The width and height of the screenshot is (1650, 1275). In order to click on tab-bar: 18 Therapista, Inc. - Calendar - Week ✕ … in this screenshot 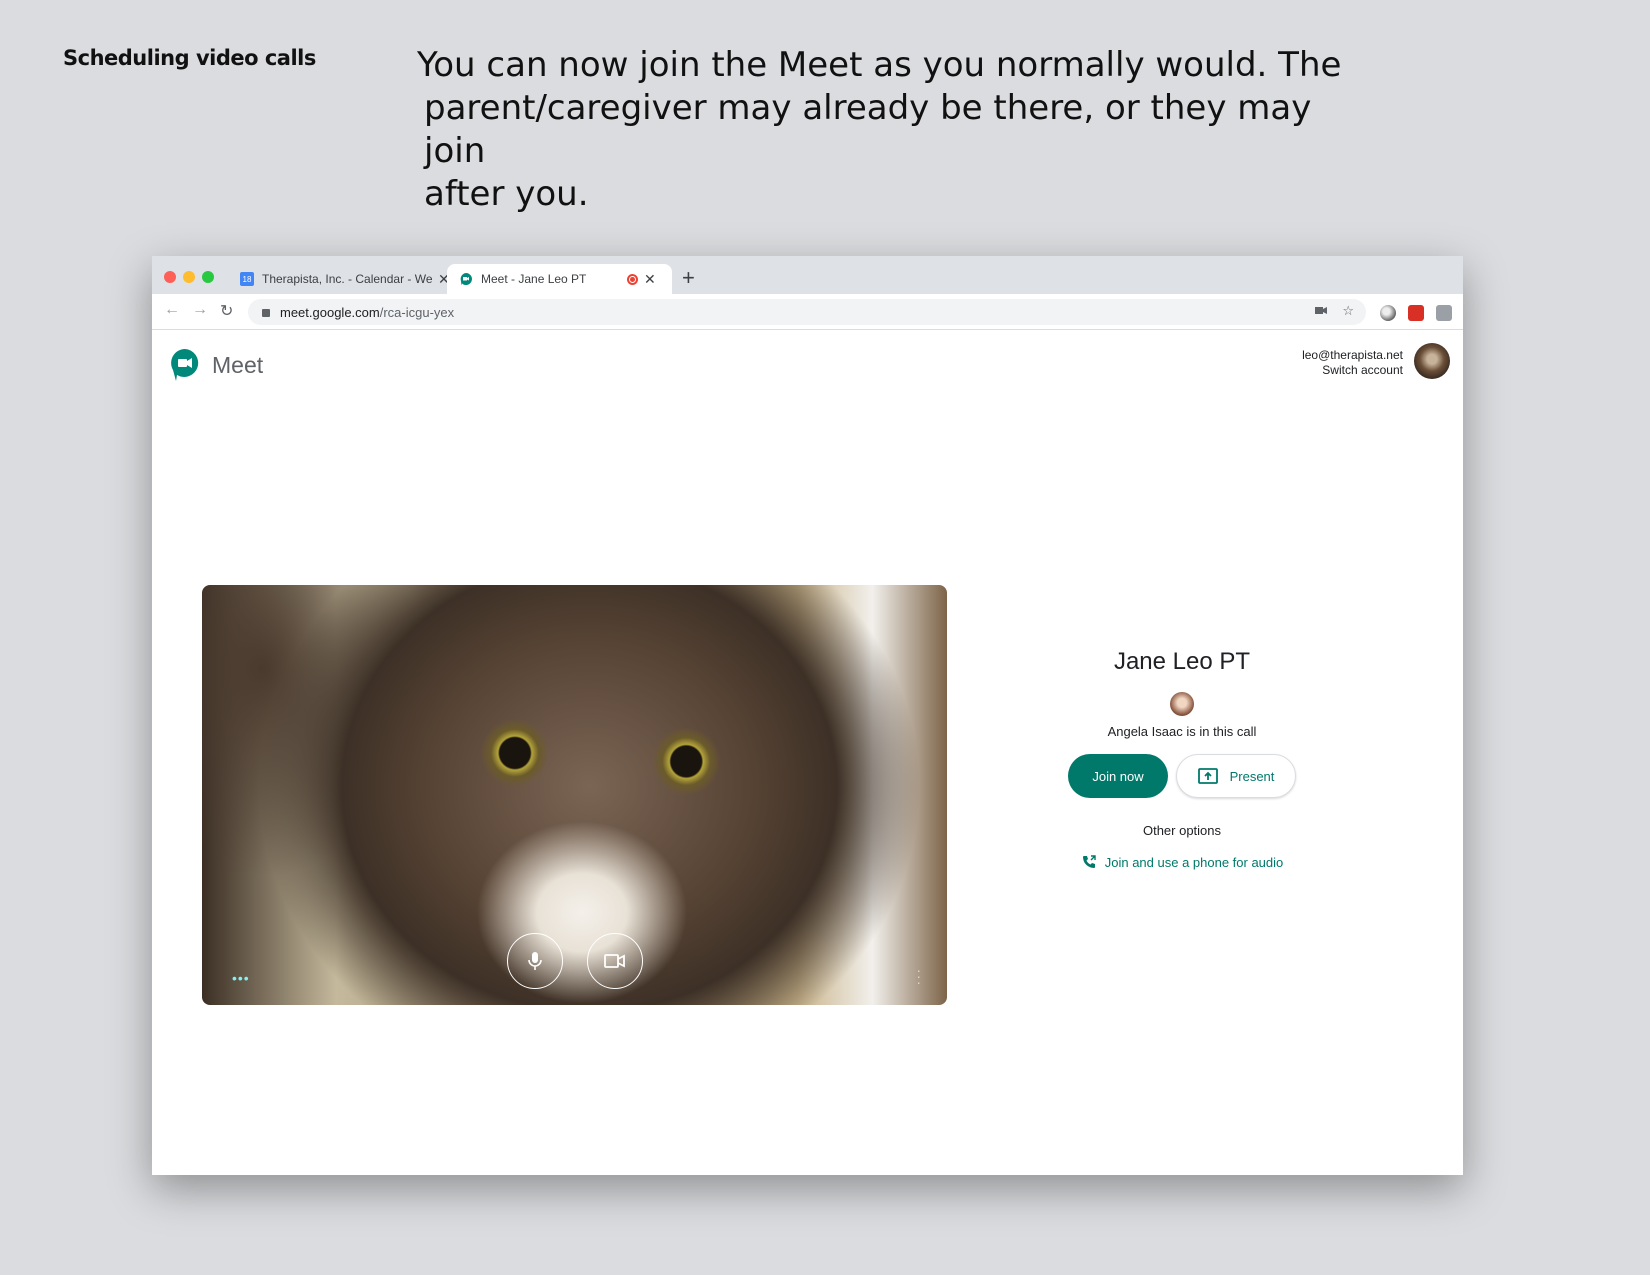, I will do `click(807, 275)`.